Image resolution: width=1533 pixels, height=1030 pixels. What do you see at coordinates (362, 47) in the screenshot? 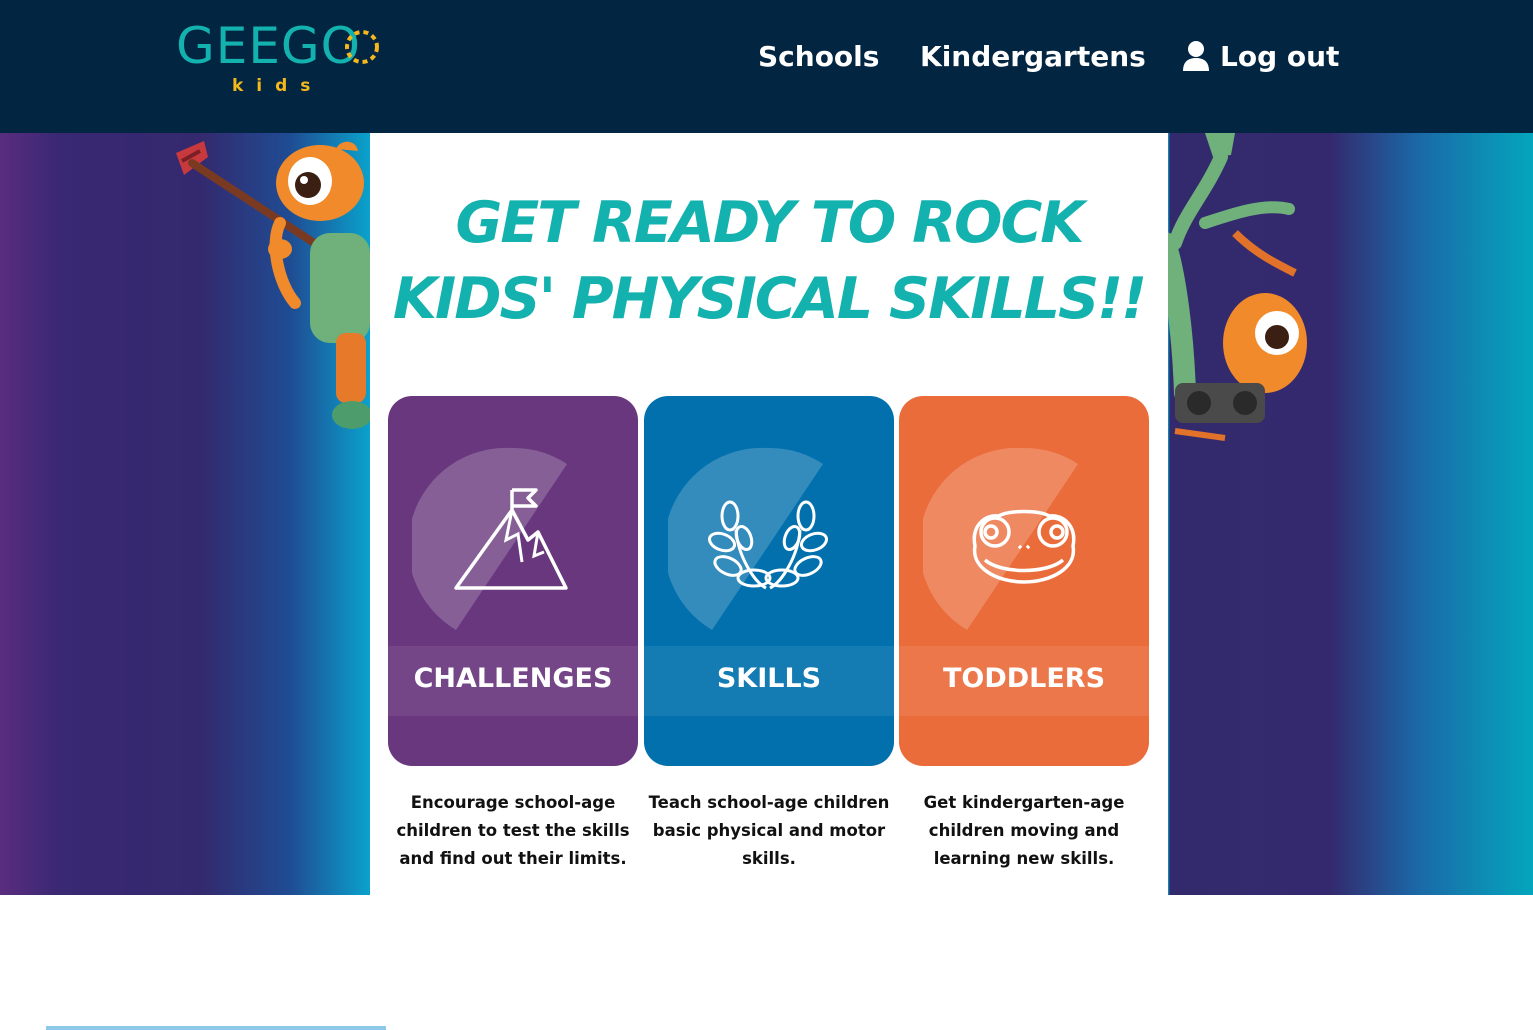
I see `logo-ring-icon` at bounding box center [362, 47].